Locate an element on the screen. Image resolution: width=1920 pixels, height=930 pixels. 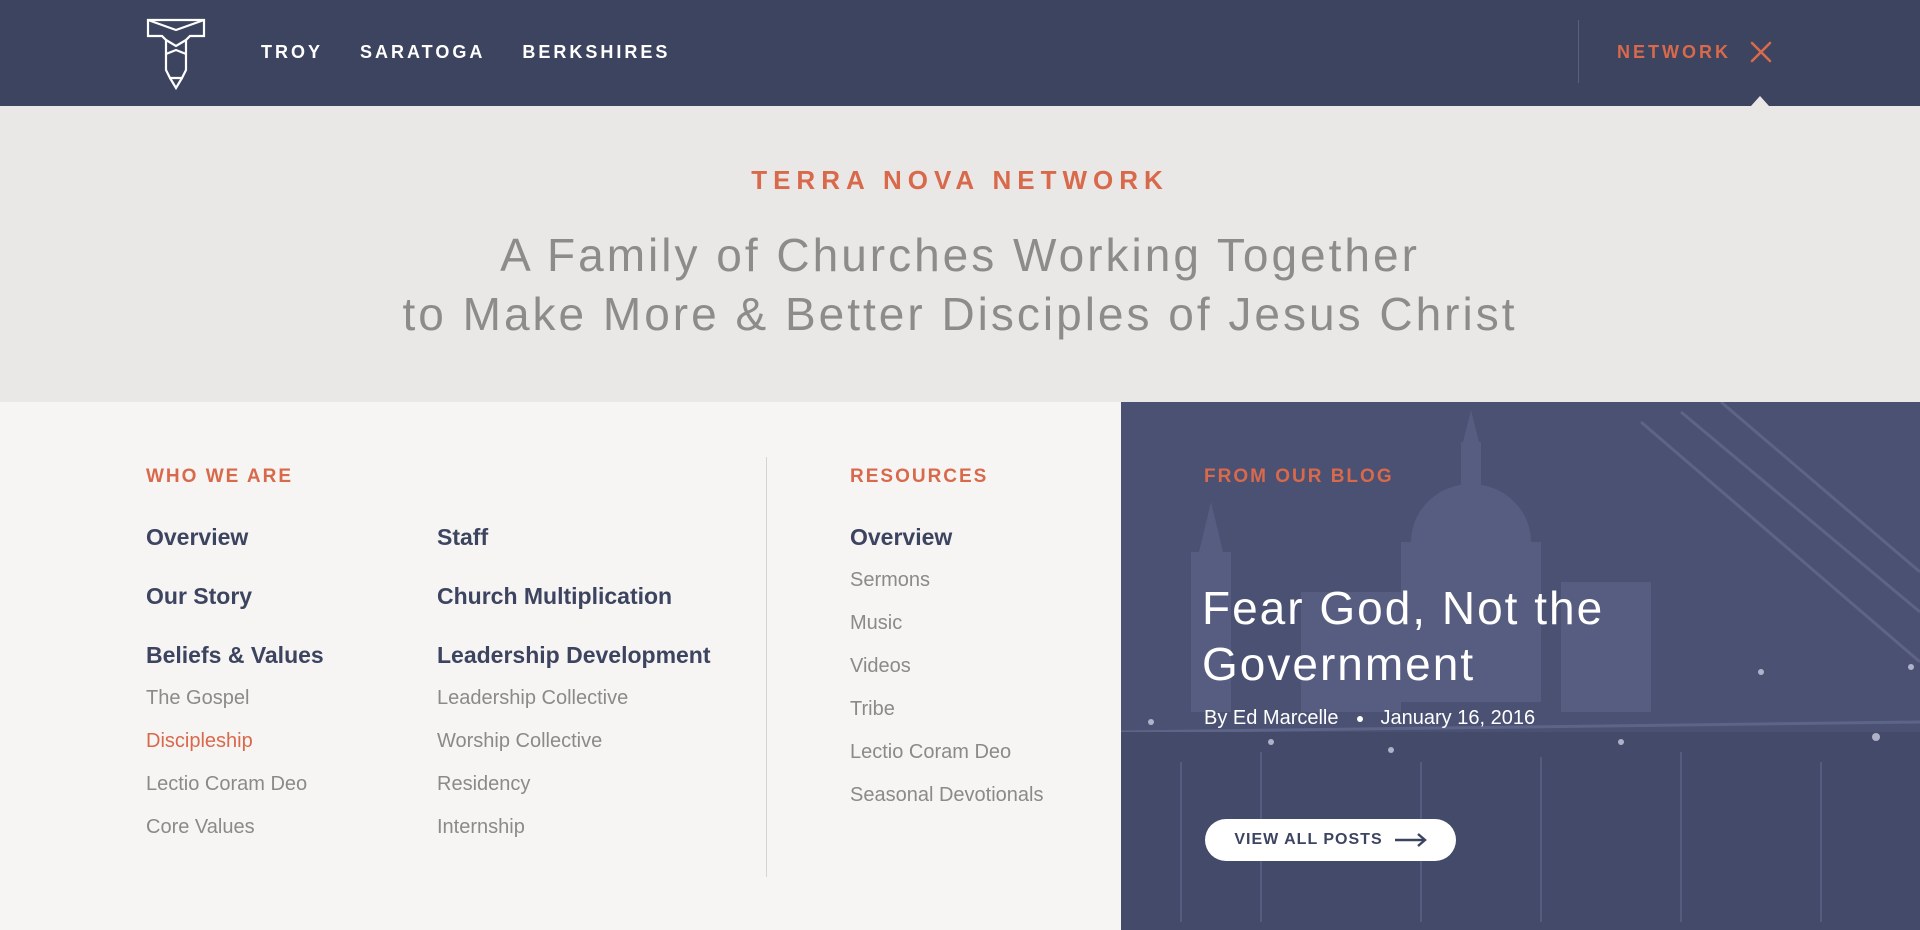
menu-link-church-multiplication: Church Multiplication is located at coordinates (574, 596).